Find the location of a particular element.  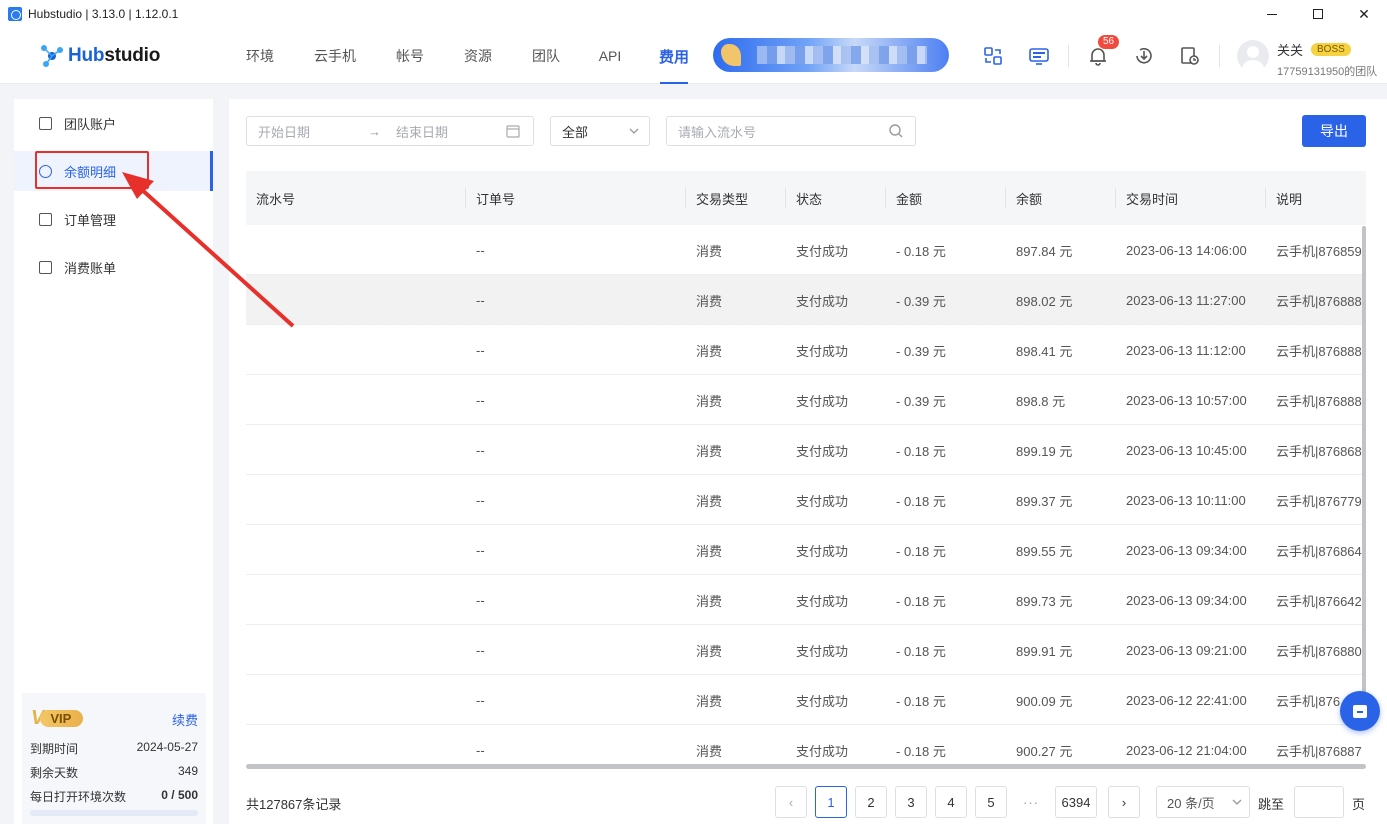

cell-description: 云手机|876642 is located at coordinates (1319, 601).